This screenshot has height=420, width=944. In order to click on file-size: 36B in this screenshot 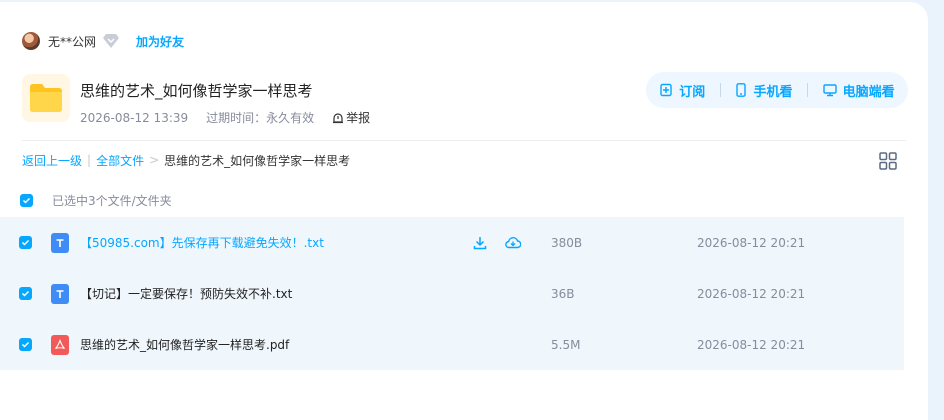, I will do `click(563, 293)`.